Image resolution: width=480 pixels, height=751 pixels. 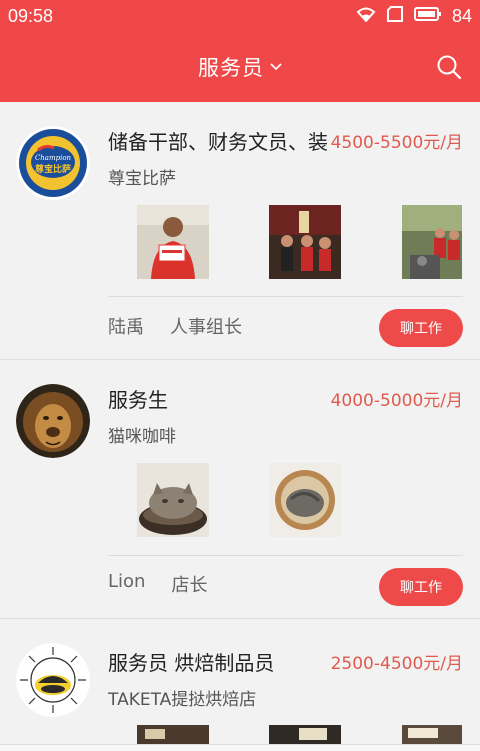 What do you see at coordinates (31, 15) in the screenshot?
I see `status-time: 09:58` at bounding box center [31, 15].